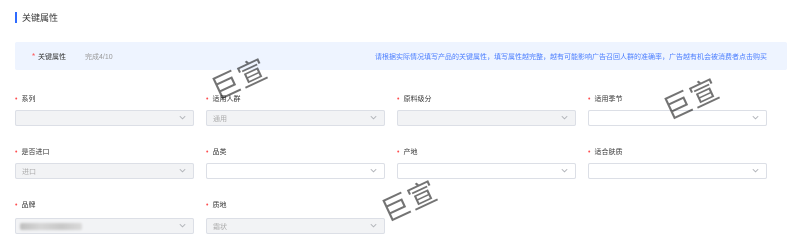  Describe the element at coordinates (51, 226) in the screenshot. I see `redacted-brand-value` at that location.